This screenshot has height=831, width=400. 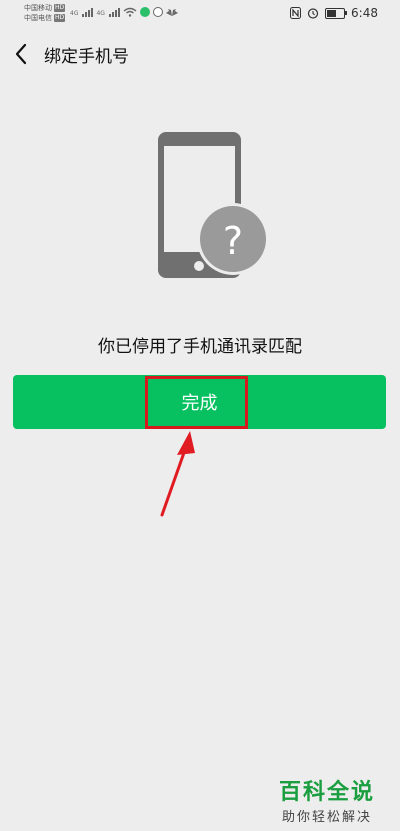 I want to click on wifi-icon, so click(x=130, y=12).